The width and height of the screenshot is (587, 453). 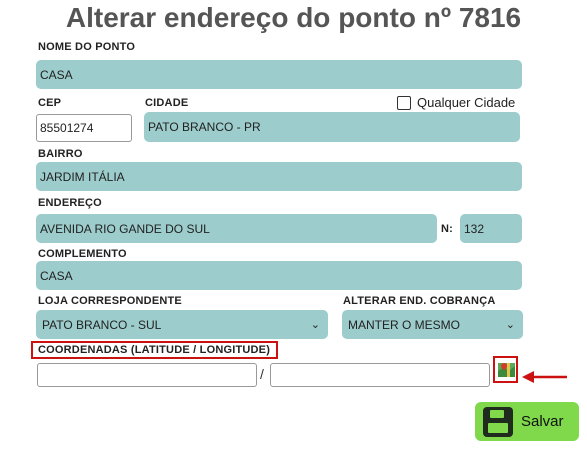 I want to click on cep-label: CEP, so click(x=50, y=103).